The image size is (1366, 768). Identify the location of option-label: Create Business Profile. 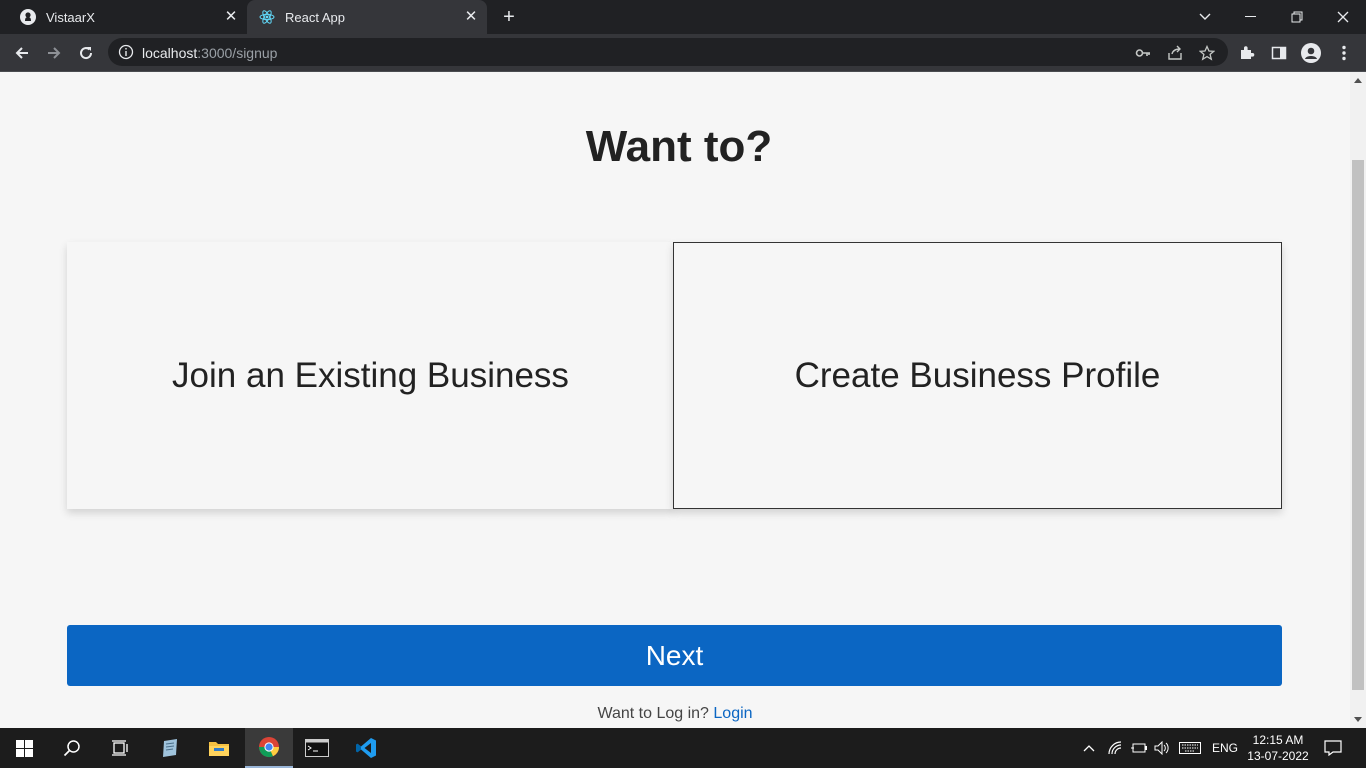
(977, 375).